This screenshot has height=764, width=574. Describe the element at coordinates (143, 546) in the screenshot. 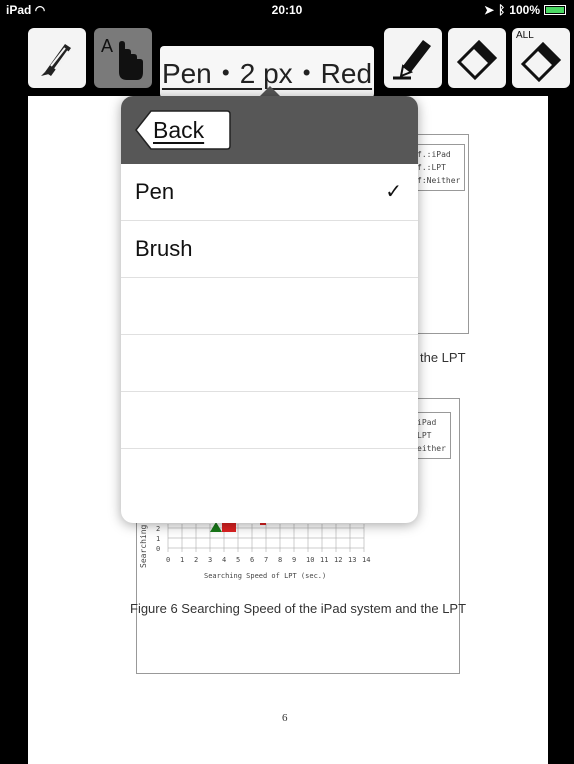

I see `y-axis-label: Searching` at that location.